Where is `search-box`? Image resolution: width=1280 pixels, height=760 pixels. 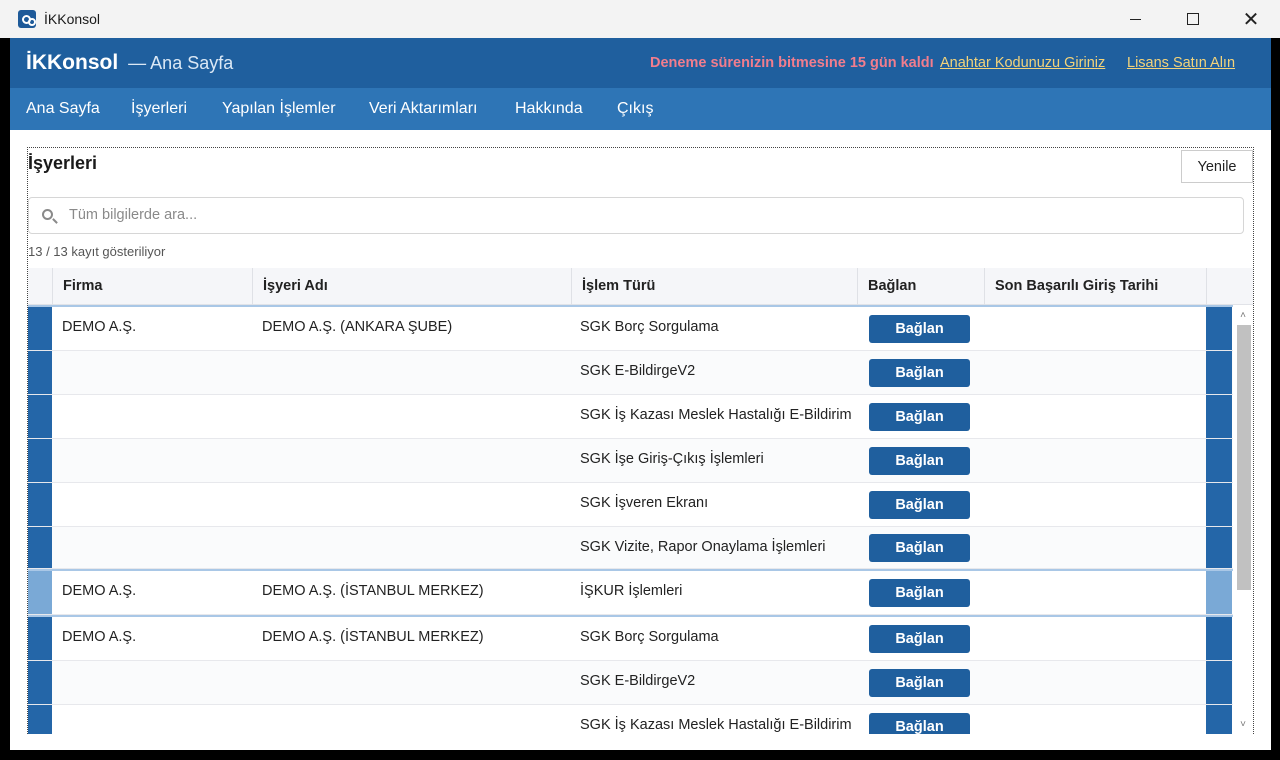 search-box is located at coordinates (636, 215).